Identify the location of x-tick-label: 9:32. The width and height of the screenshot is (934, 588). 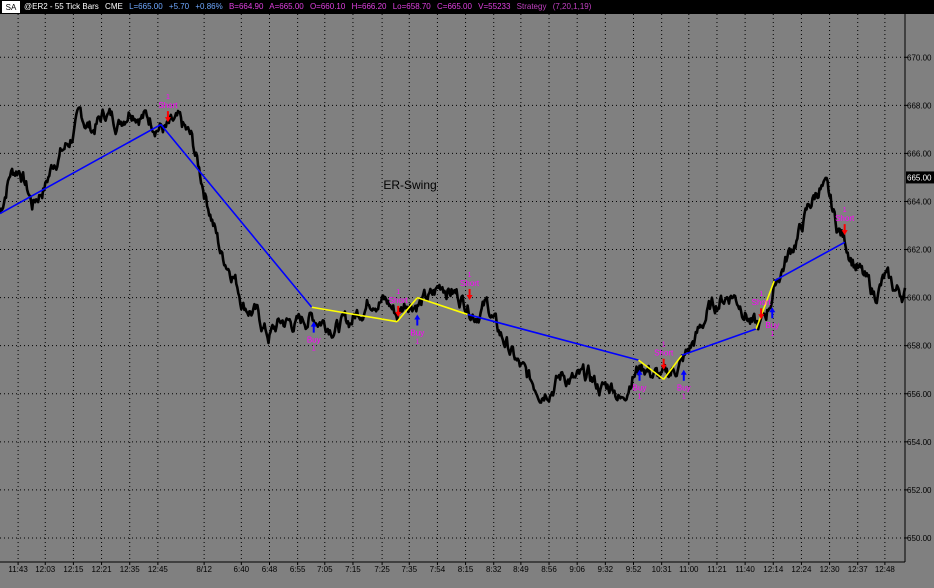
(606, 569).